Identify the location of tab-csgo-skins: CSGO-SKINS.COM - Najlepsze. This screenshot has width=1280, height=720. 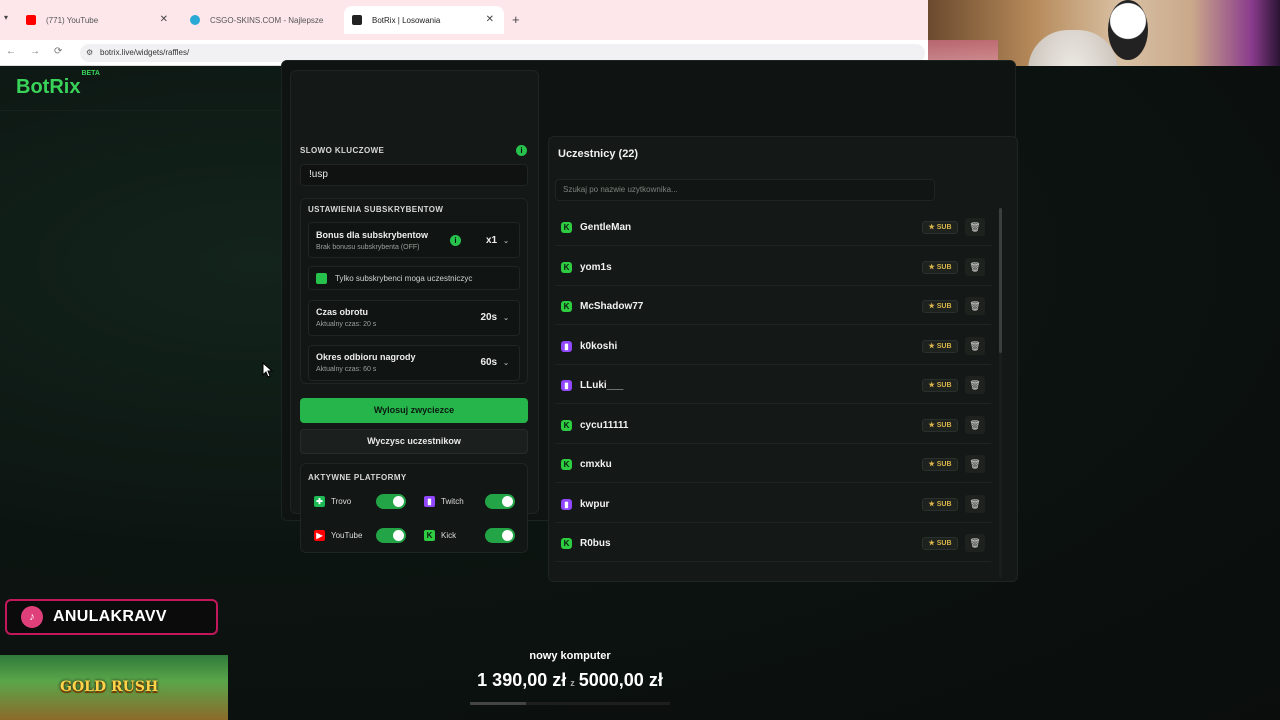
(262, 20).